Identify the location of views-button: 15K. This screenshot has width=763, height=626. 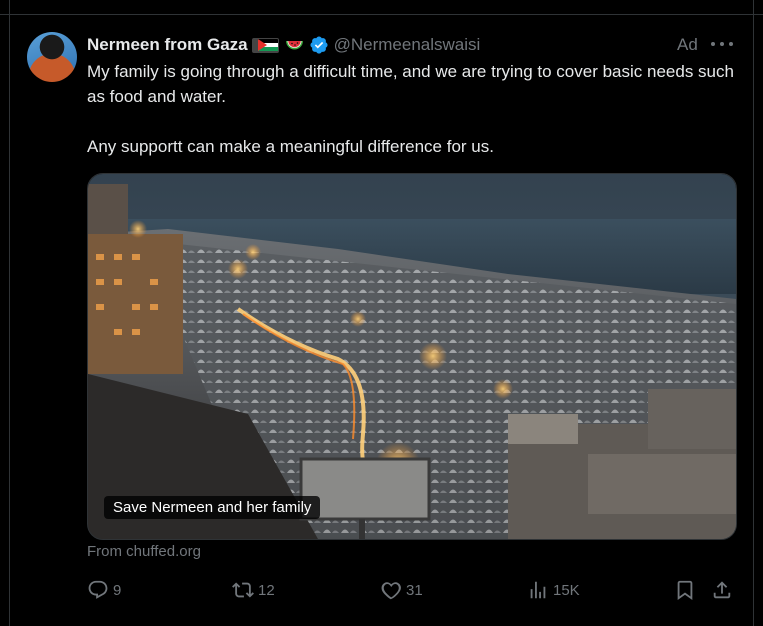
(553, 590).